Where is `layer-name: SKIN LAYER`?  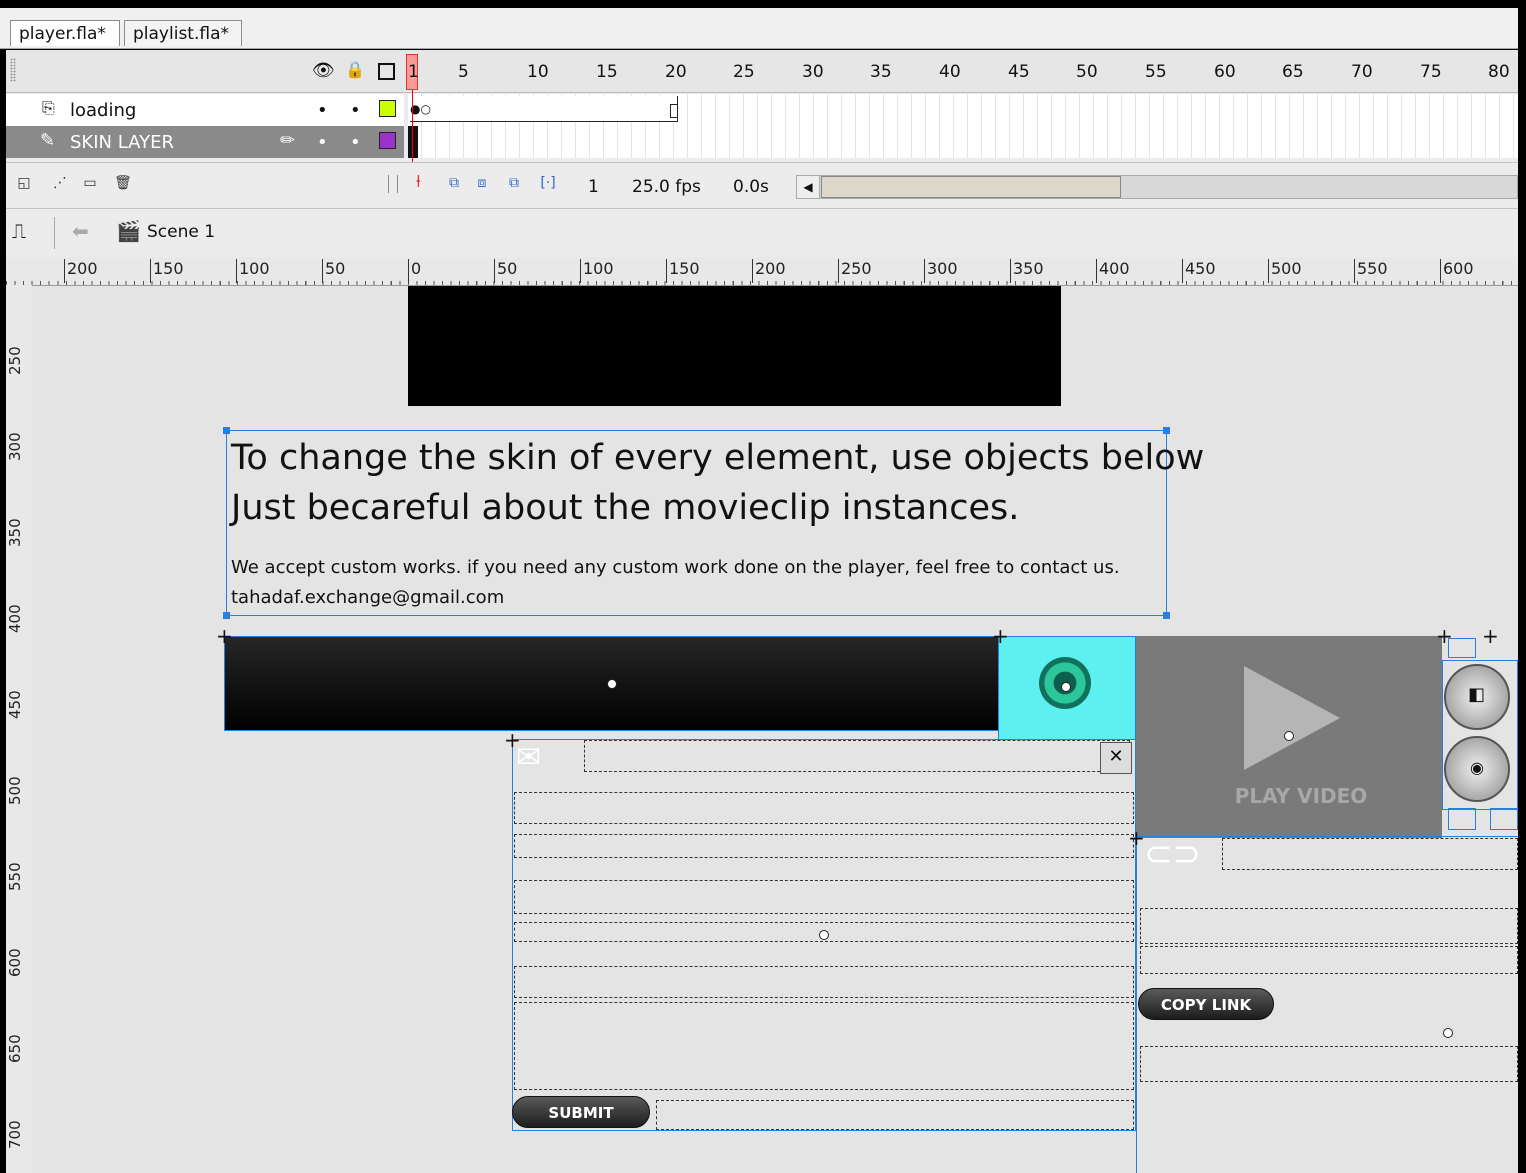
layer-name: SKIN LAYER is located at coordinates (122, 142).